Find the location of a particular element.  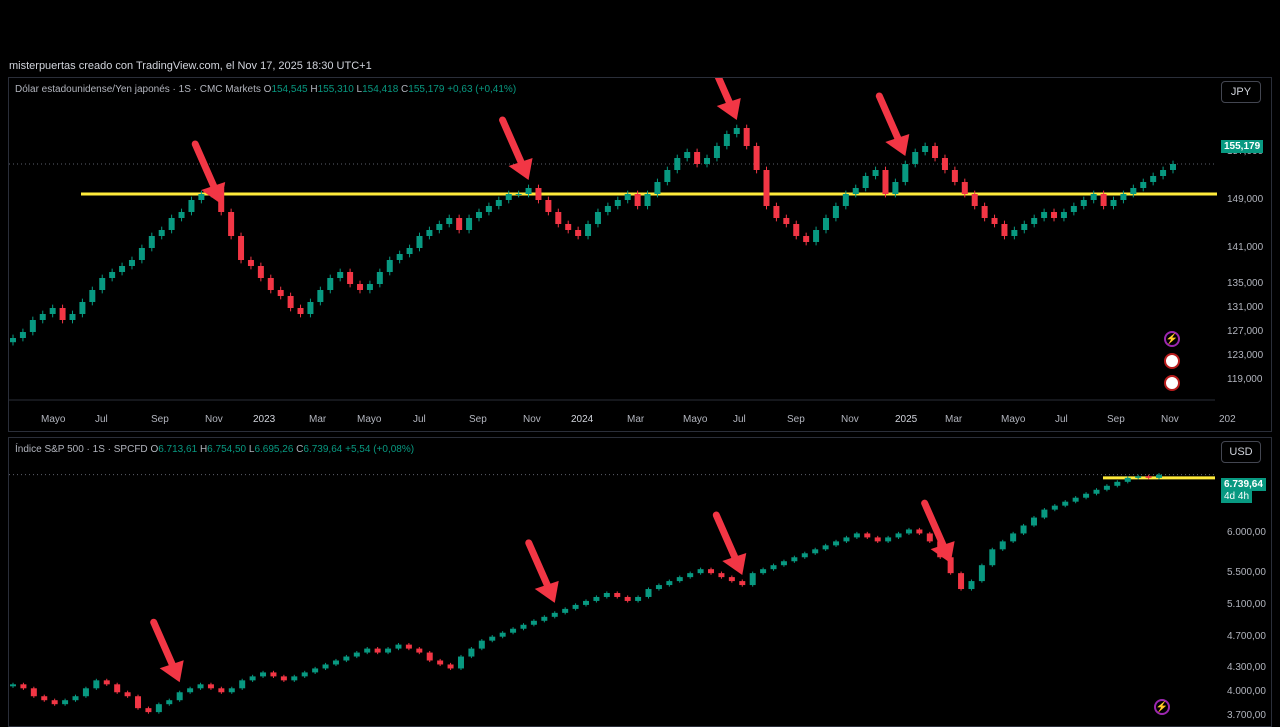

x-axis-tick: Mayo is located at coordinates (695, 419).